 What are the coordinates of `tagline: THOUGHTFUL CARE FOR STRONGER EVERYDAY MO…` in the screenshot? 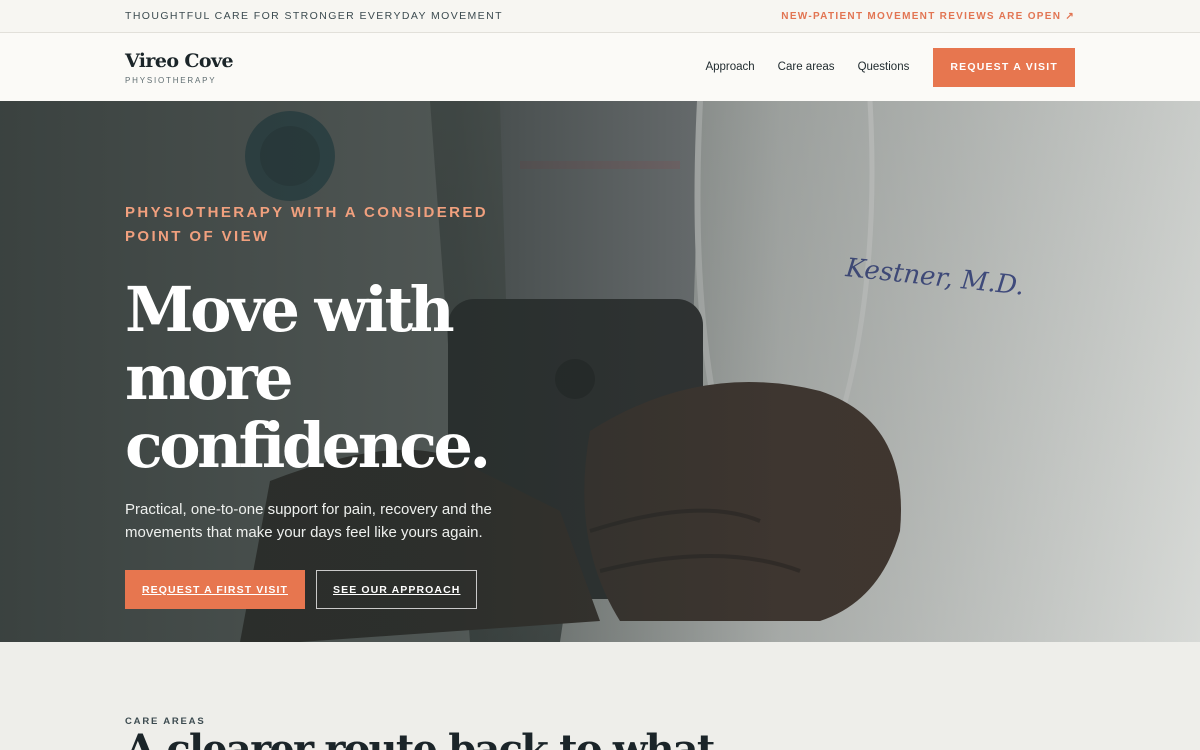 It's located at (314, 16).